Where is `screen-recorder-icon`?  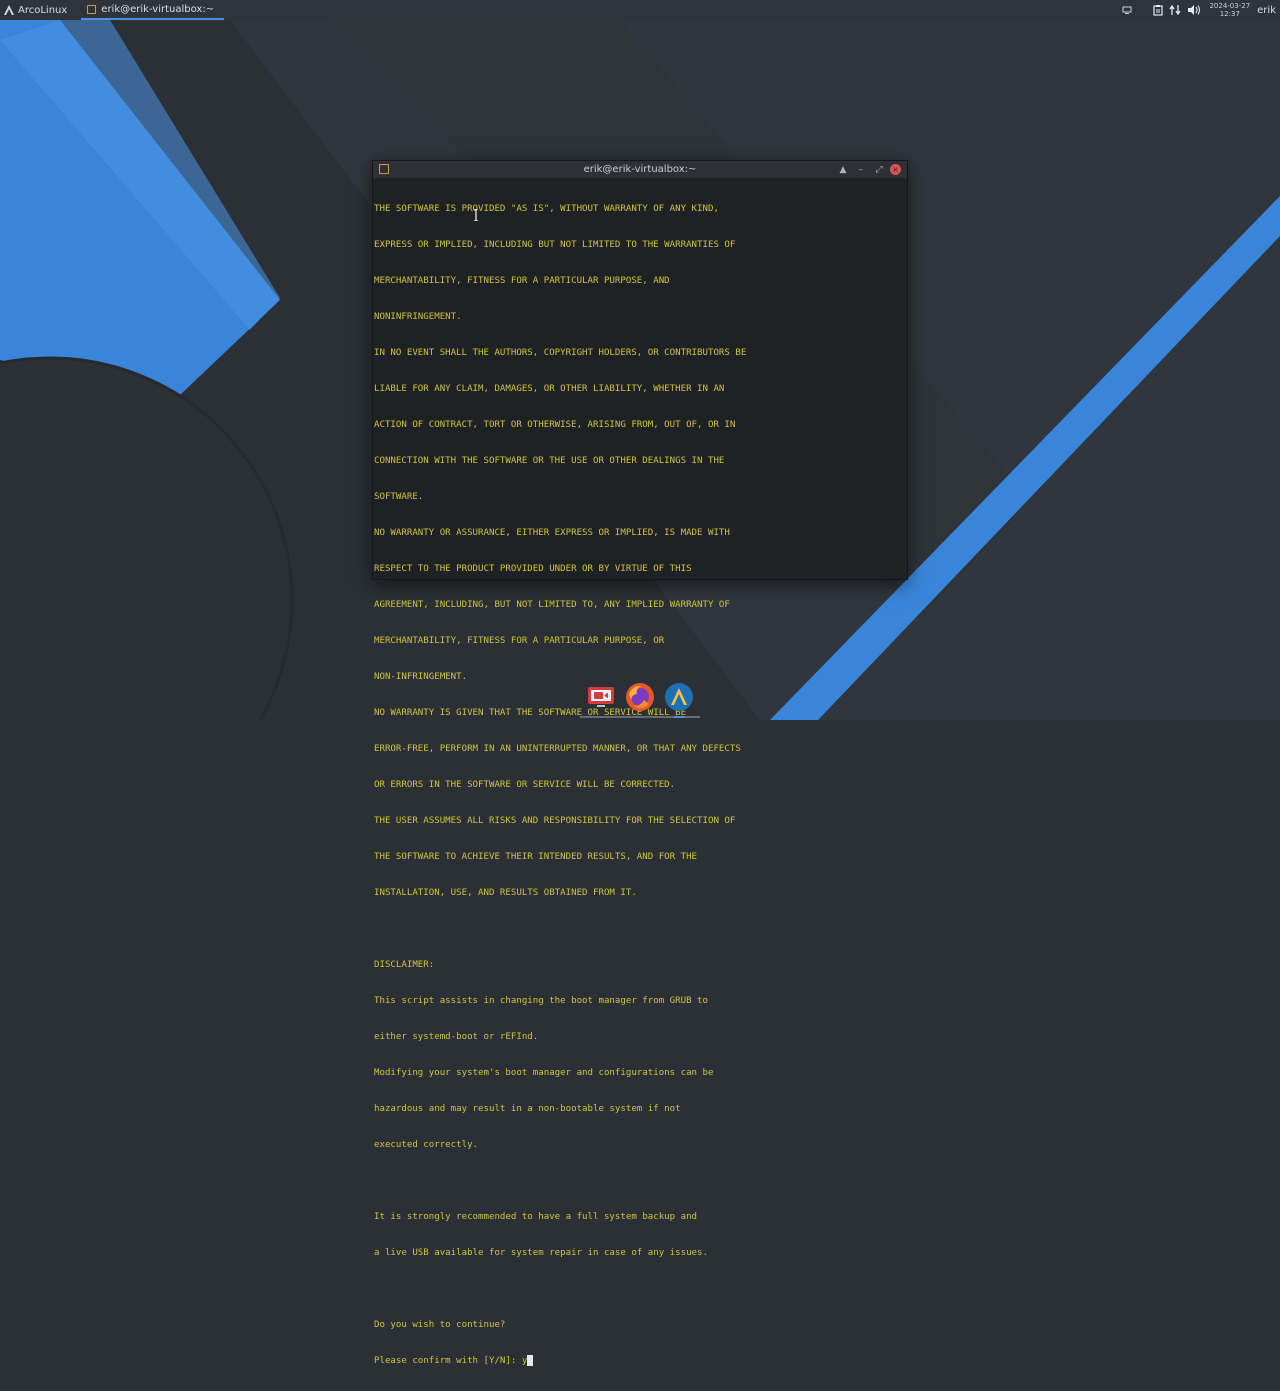
screen-recorder-icon is located at coordinates (601, 697).